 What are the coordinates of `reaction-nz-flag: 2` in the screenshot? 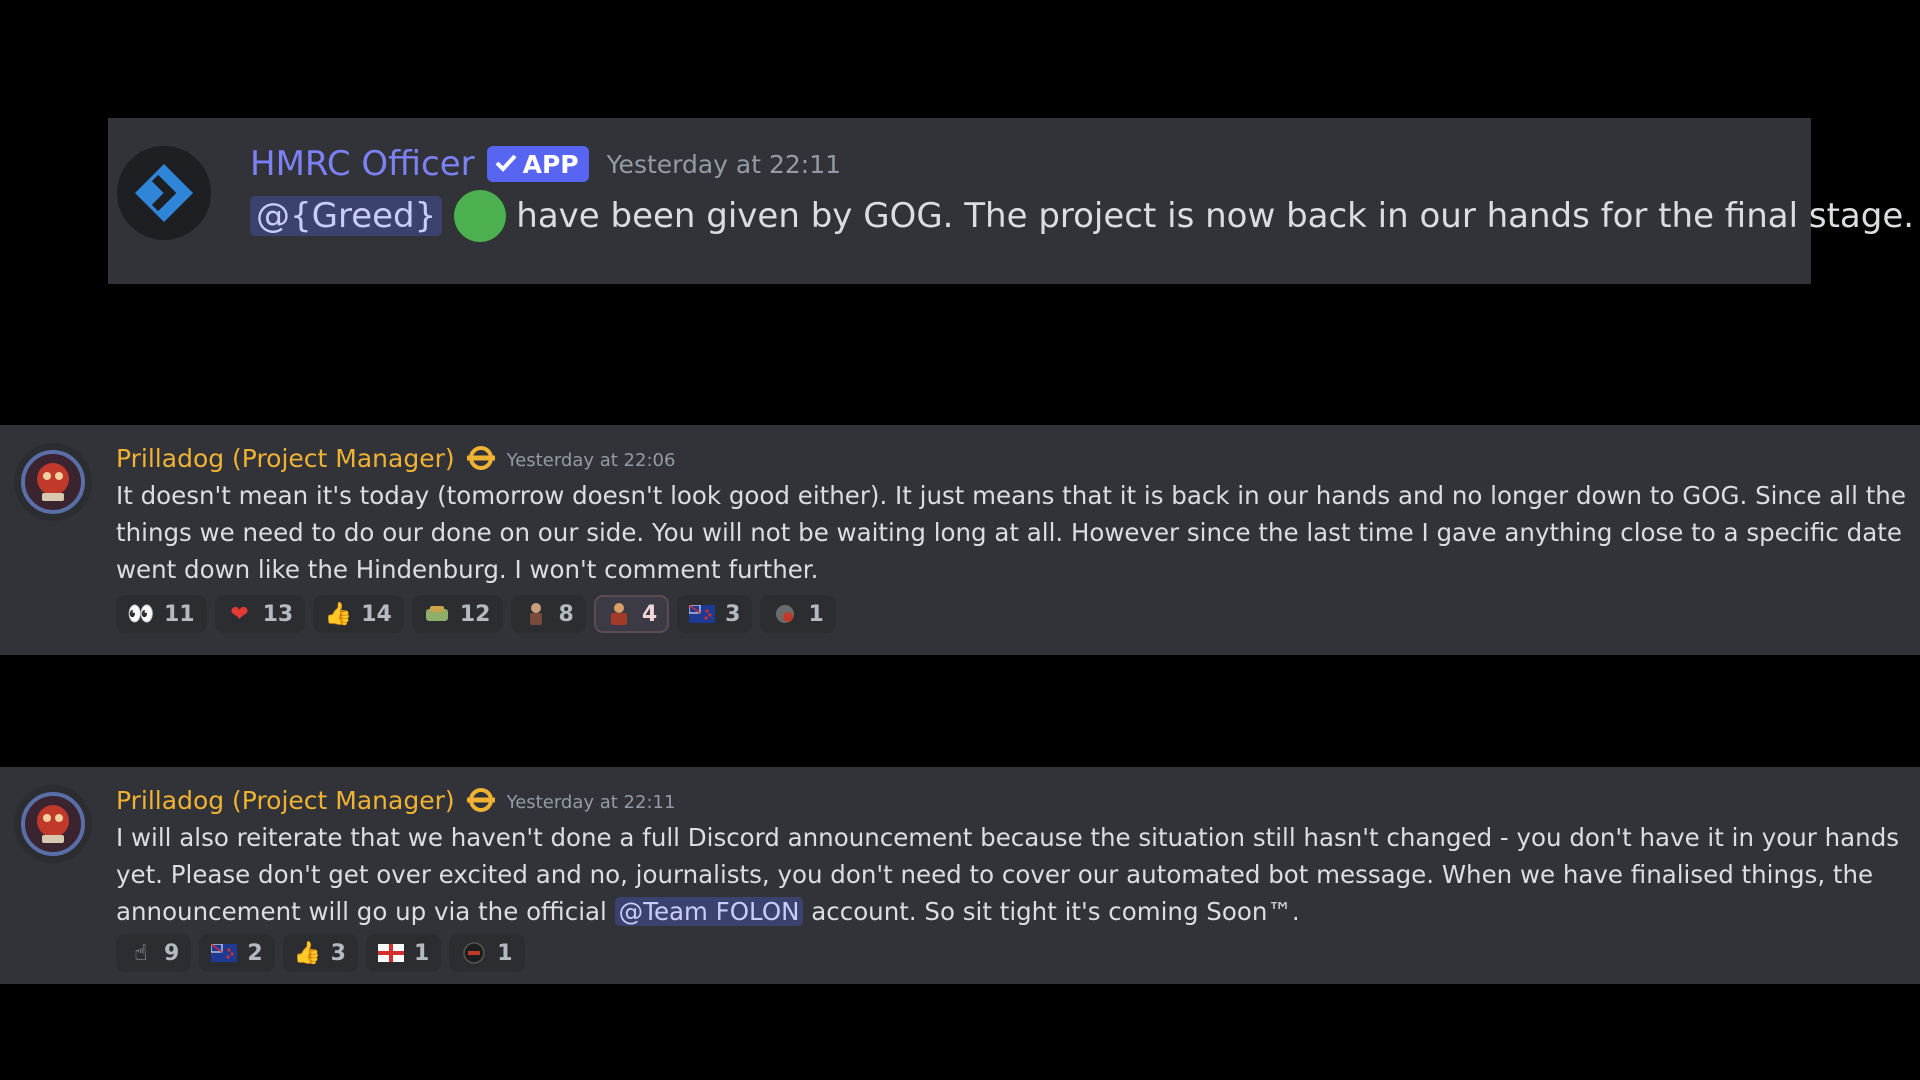 It's located at (237, 953).